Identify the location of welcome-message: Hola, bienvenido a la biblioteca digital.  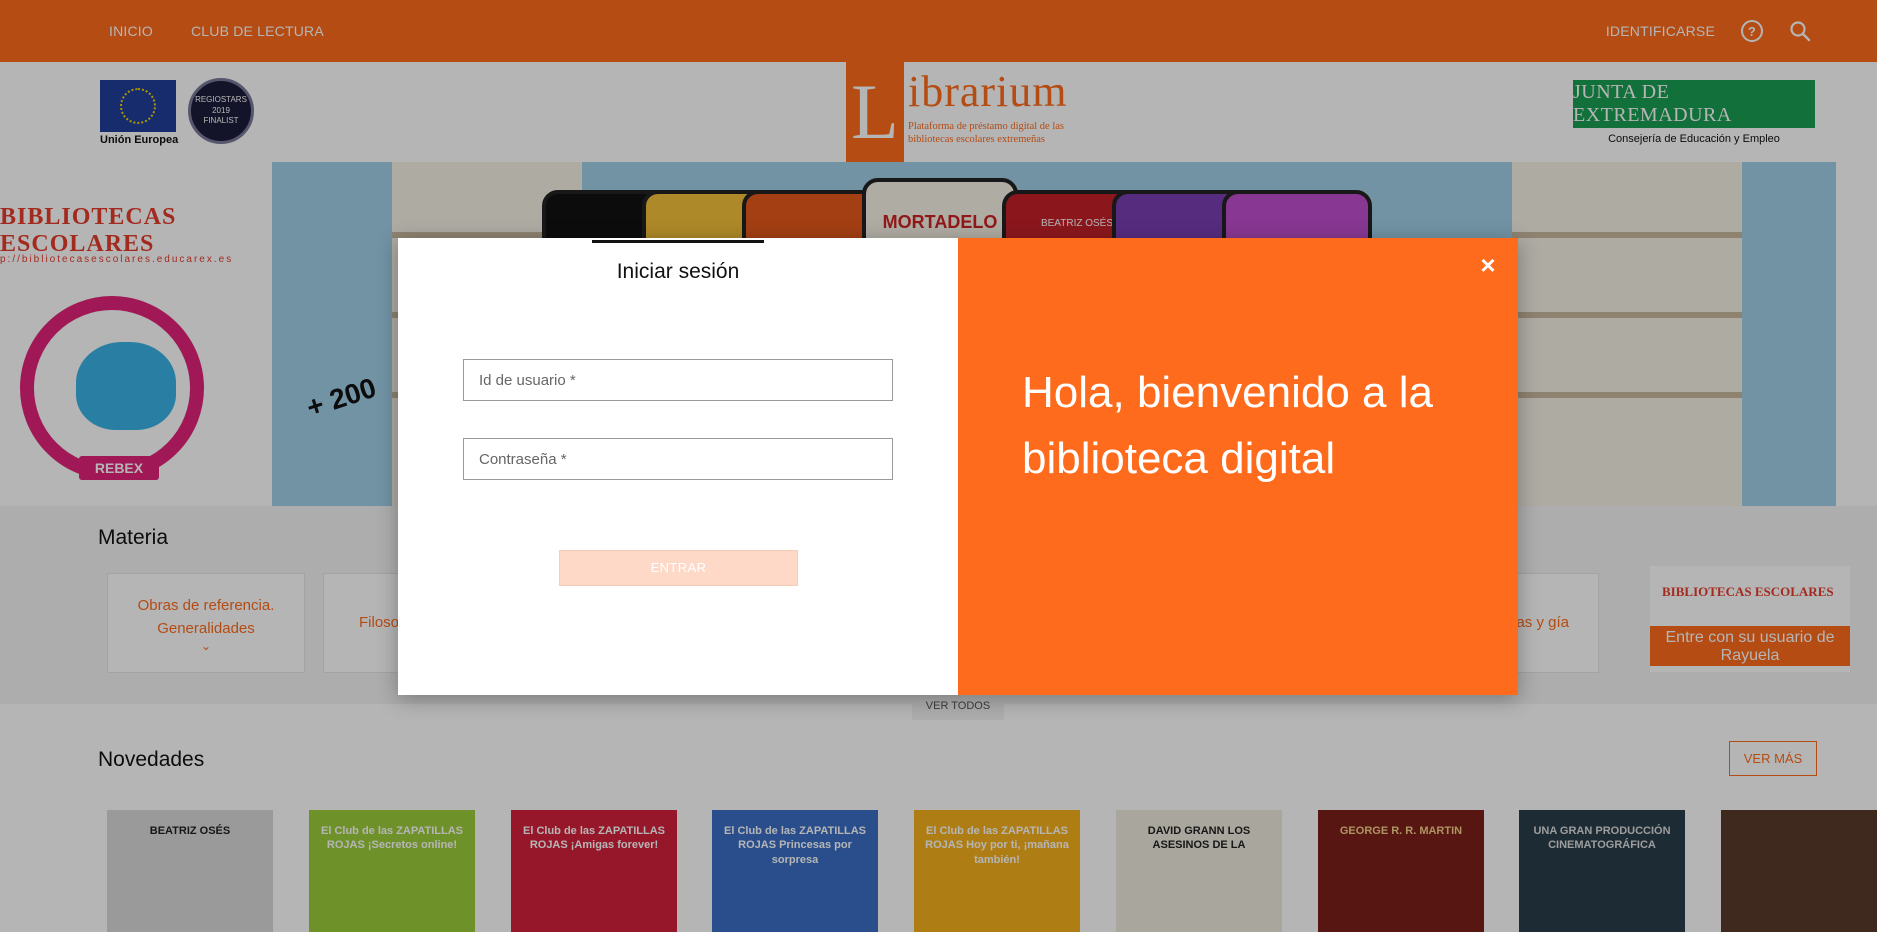
(1227, 425).